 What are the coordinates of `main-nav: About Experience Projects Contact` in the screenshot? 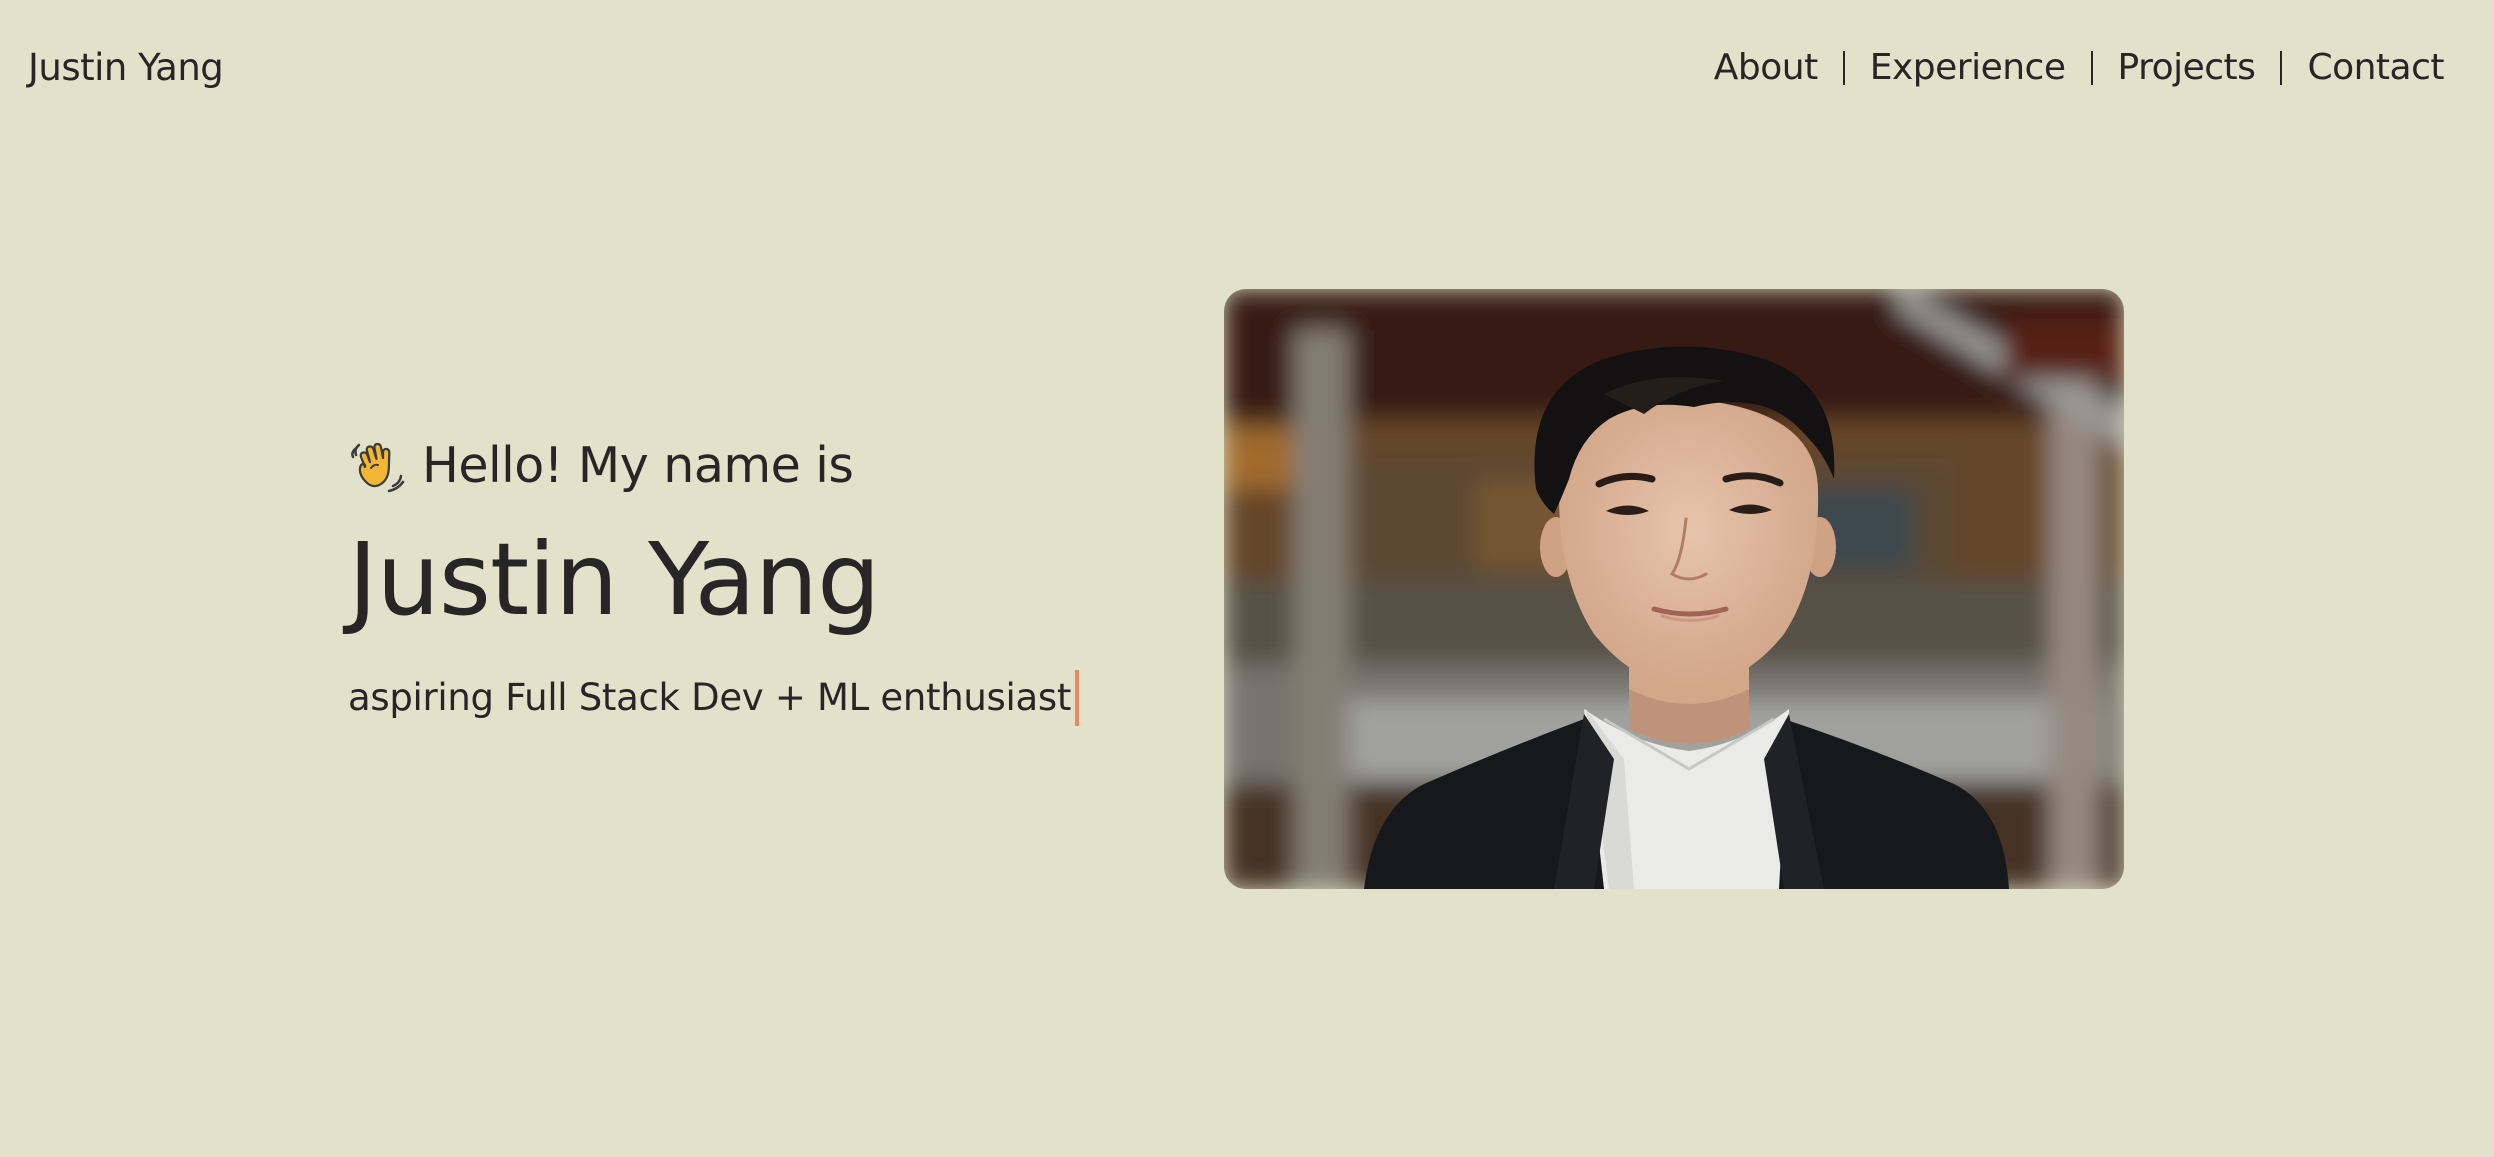 It's located at (2079, 68).